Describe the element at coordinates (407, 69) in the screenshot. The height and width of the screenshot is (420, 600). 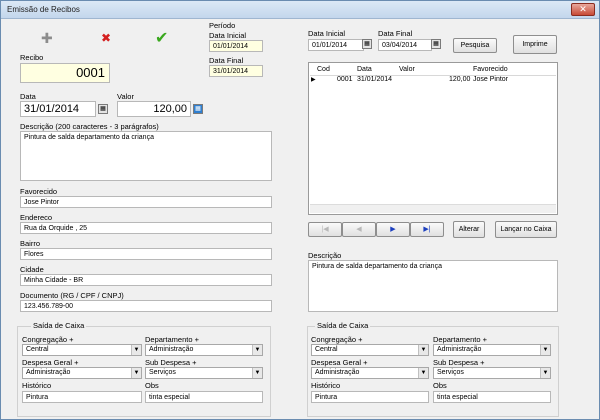
I see `grid-header-valor: Valor` at that location.